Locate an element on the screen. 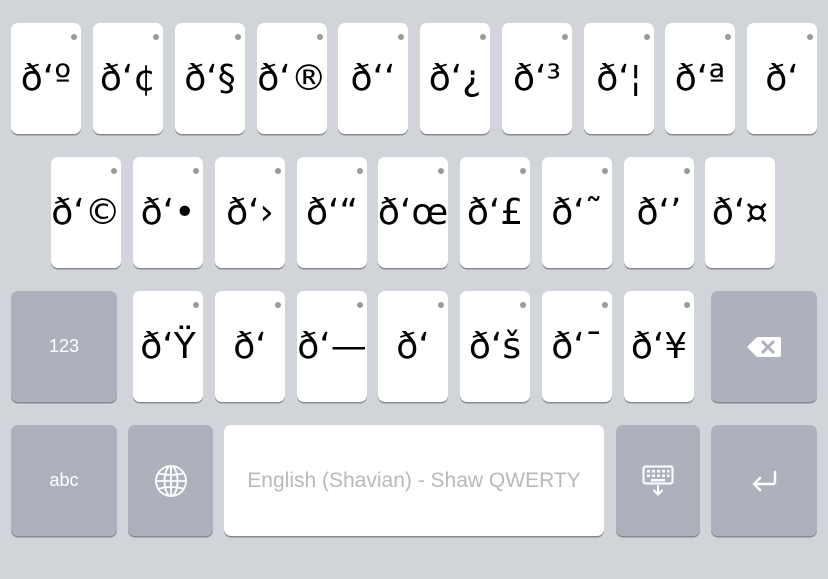 The image size is (828, 579). key-row1-8: ð‘¦ is located at coordinates (619, 78).